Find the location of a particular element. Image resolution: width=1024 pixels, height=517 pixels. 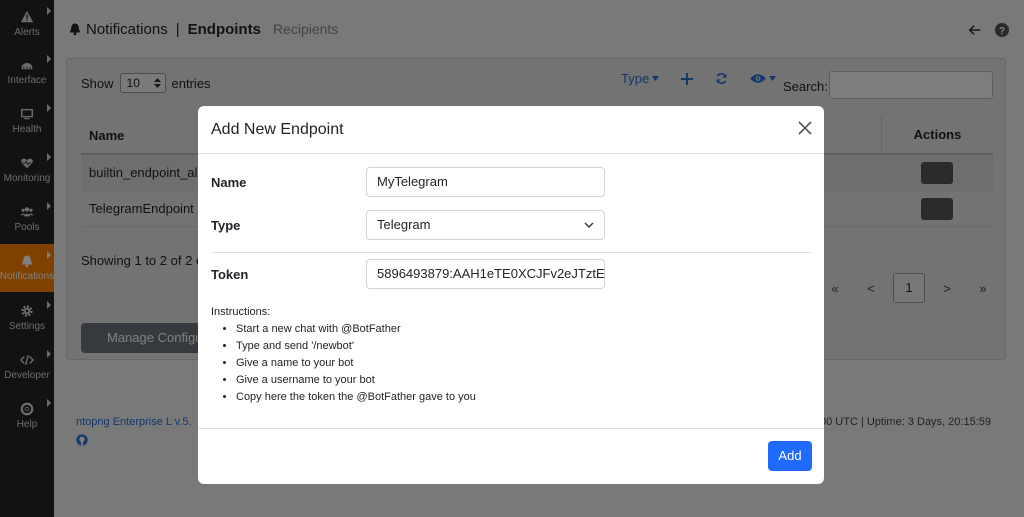

name-input: MyTelegram is located at coordinates (485, 182).